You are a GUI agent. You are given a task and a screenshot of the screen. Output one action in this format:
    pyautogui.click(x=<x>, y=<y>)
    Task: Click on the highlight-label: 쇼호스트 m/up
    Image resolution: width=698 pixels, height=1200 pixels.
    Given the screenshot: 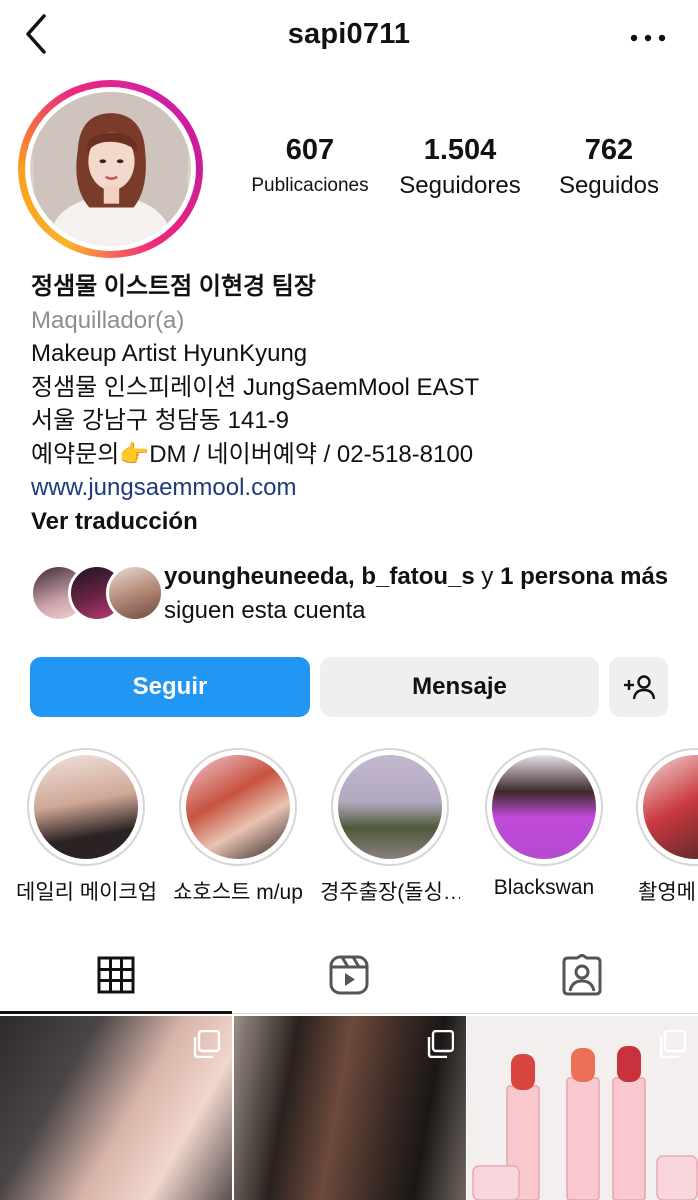 What is the action you would take?
    pyautogui.click(x=238, y=892)
    